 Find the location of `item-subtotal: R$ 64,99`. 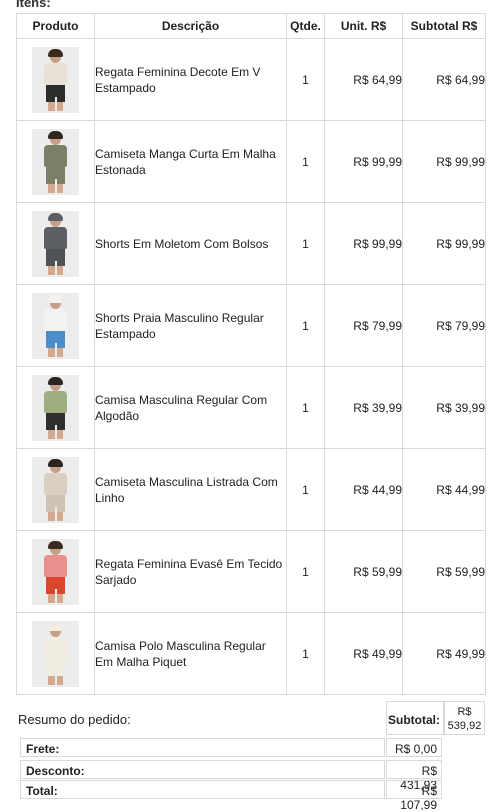

item-subtotal: R$ 64,99 is located at coordinates (444, 79).